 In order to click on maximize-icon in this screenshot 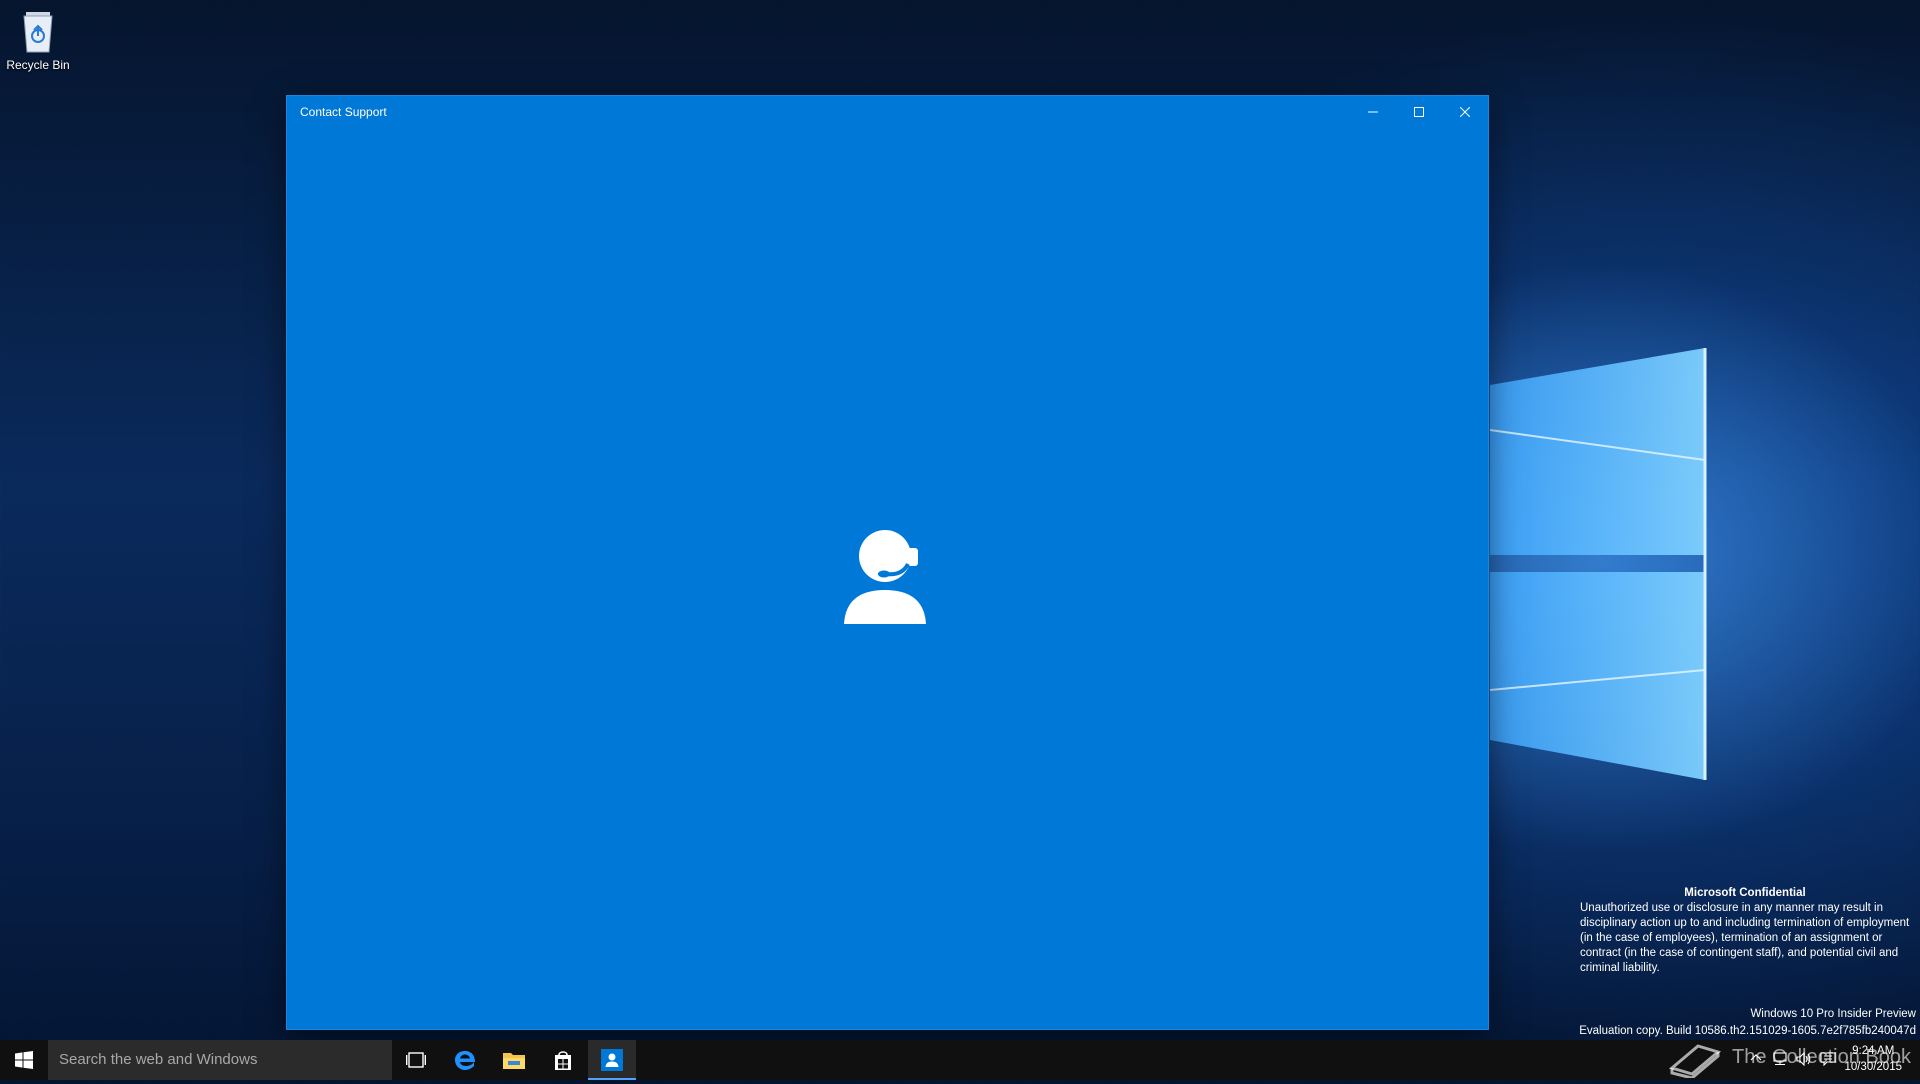, I will do `click(1419, 112)`.